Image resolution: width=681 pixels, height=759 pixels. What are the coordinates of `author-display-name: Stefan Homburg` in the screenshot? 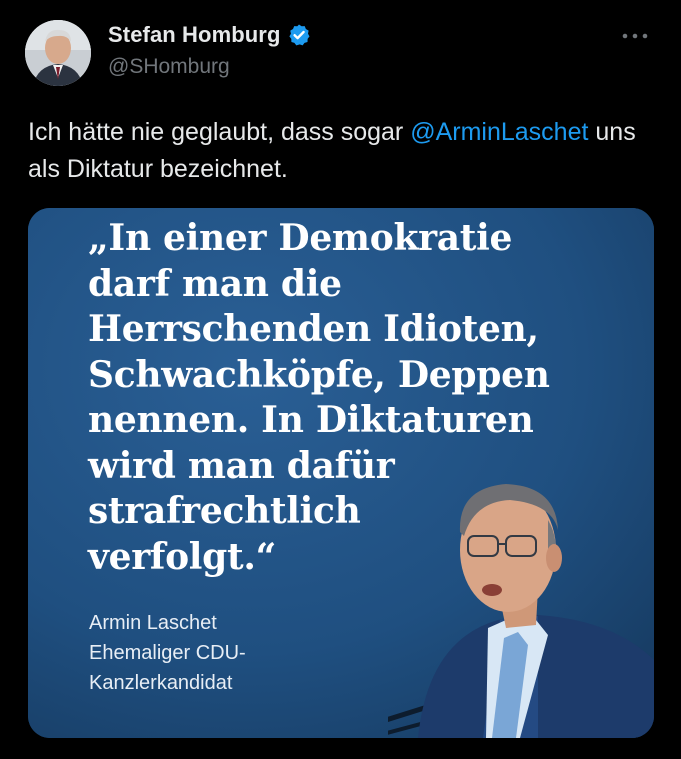 It's located at (194, 35).